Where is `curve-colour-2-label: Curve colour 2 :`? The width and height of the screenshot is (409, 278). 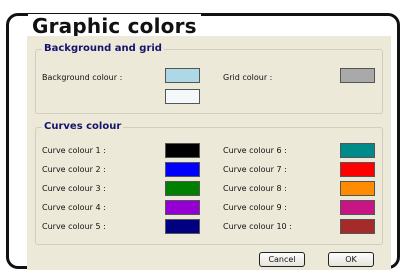 curve-colour-2-label: Curve colour 2 : is located at coordinates (74, 169).